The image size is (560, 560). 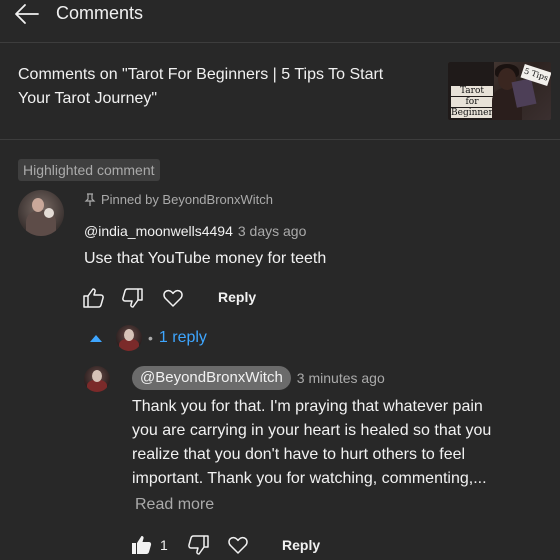 I want to click on creator-mini-avatar, so click(x=129, y=338).